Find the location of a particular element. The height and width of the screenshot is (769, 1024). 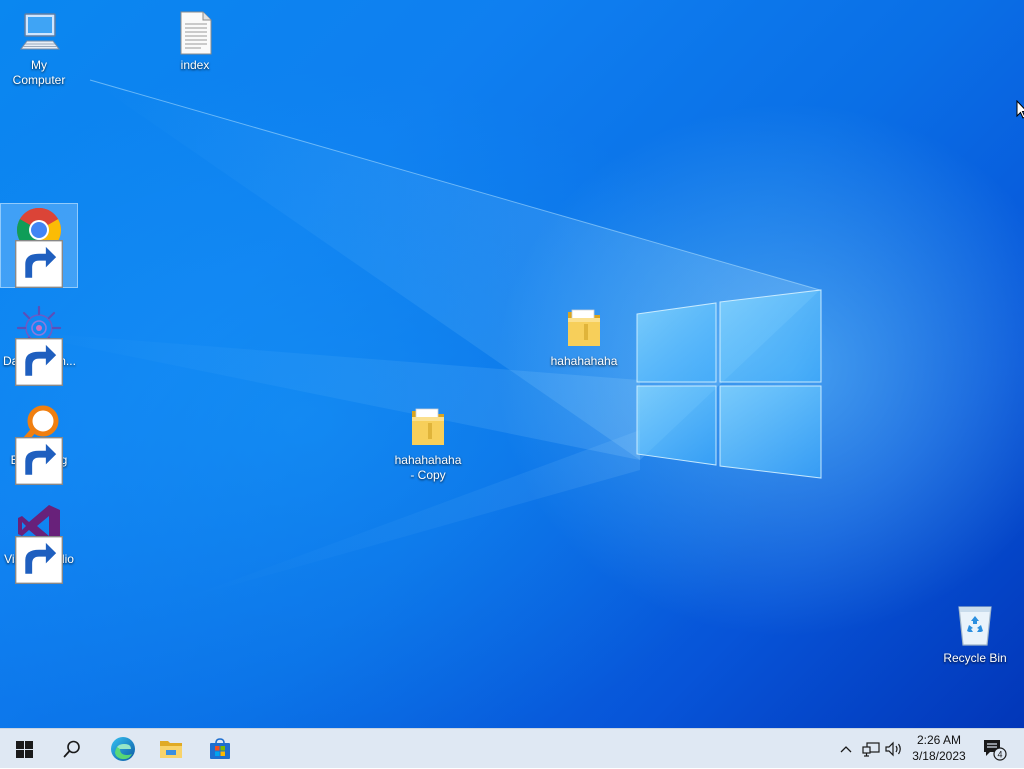

network-icon is located at coordinates (871, 749).